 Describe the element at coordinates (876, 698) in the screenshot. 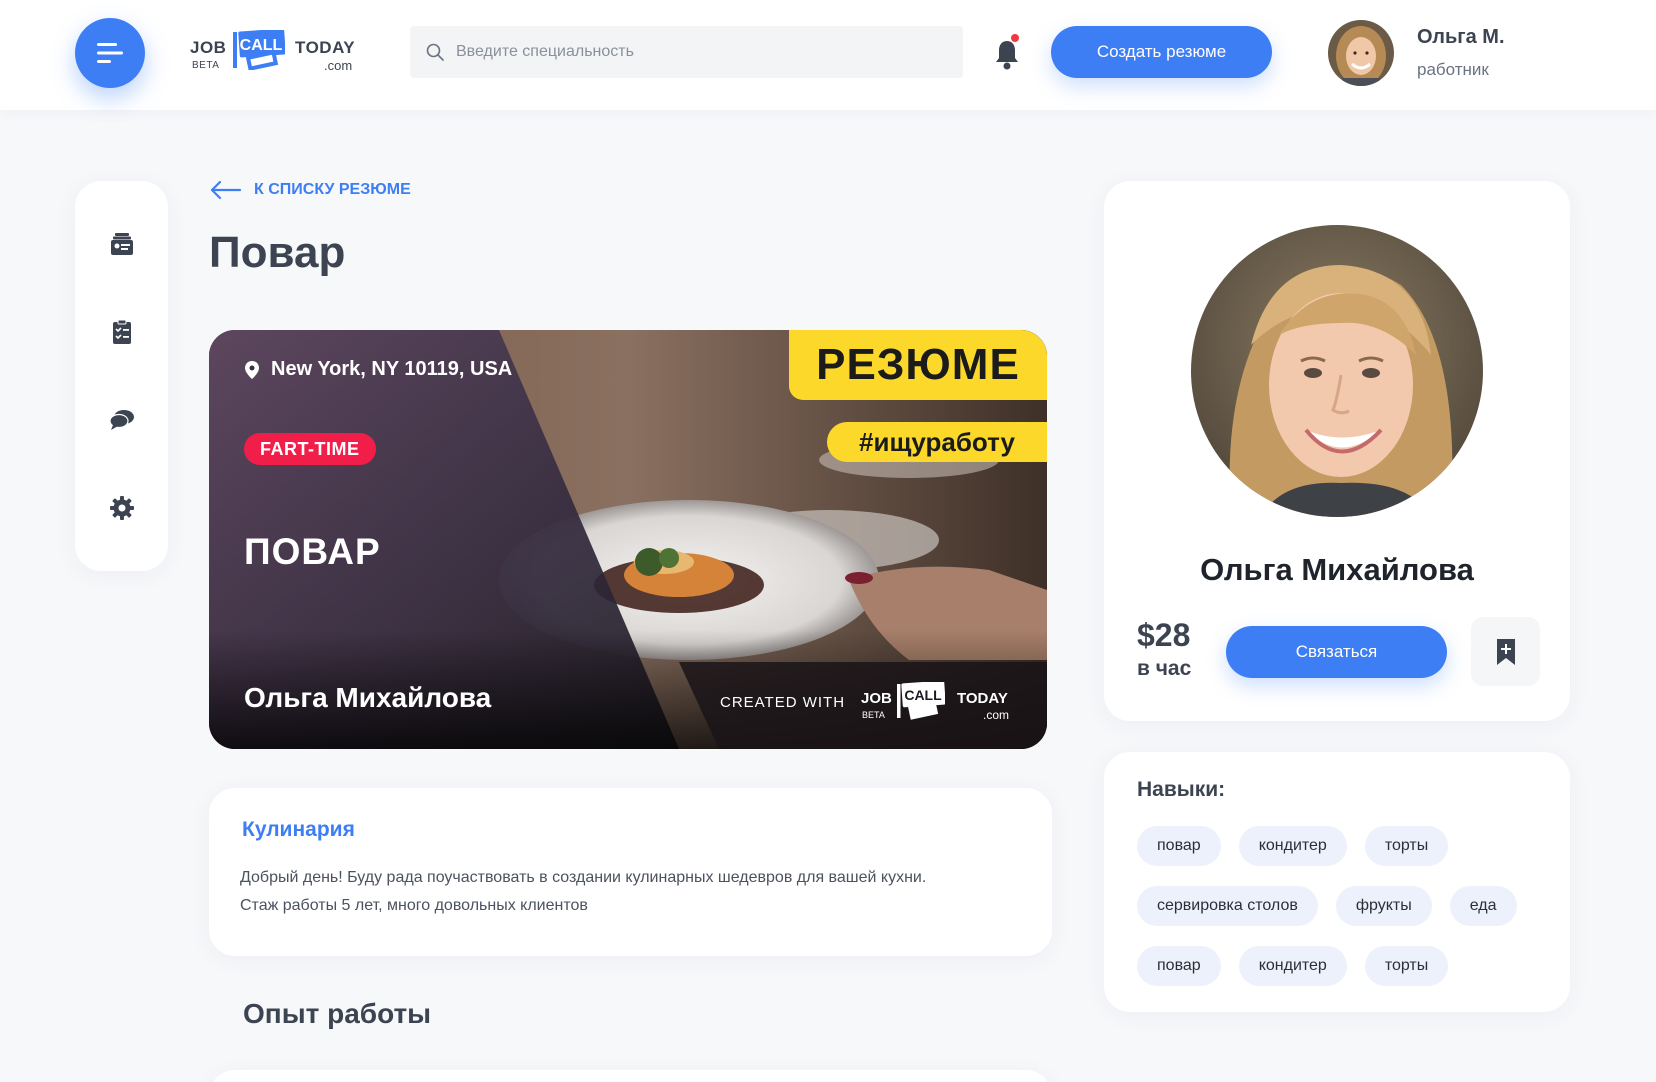

I see `banner-logo-job: JOB` at that location.